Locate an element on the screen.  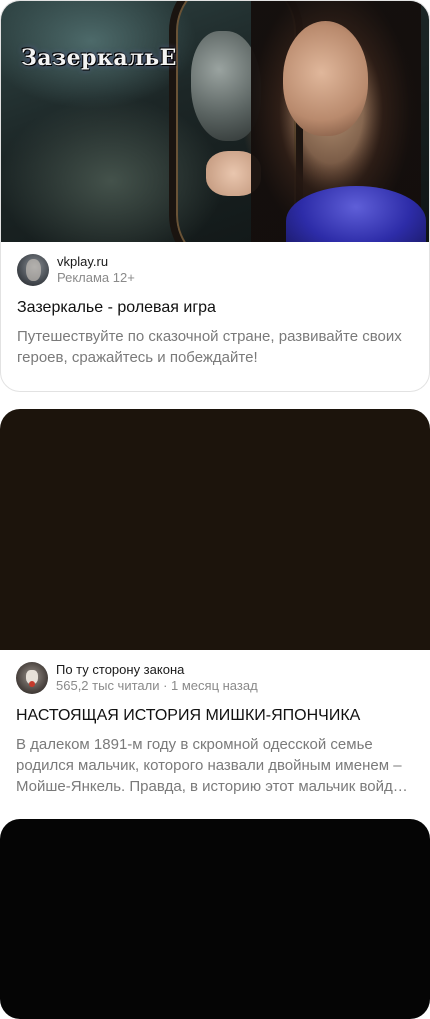
article-title: НАСТОЯЩАЯ ИСТОРИЯ МИШКИ-ЯПОНЧИКА is located at coordinates (215, 716).